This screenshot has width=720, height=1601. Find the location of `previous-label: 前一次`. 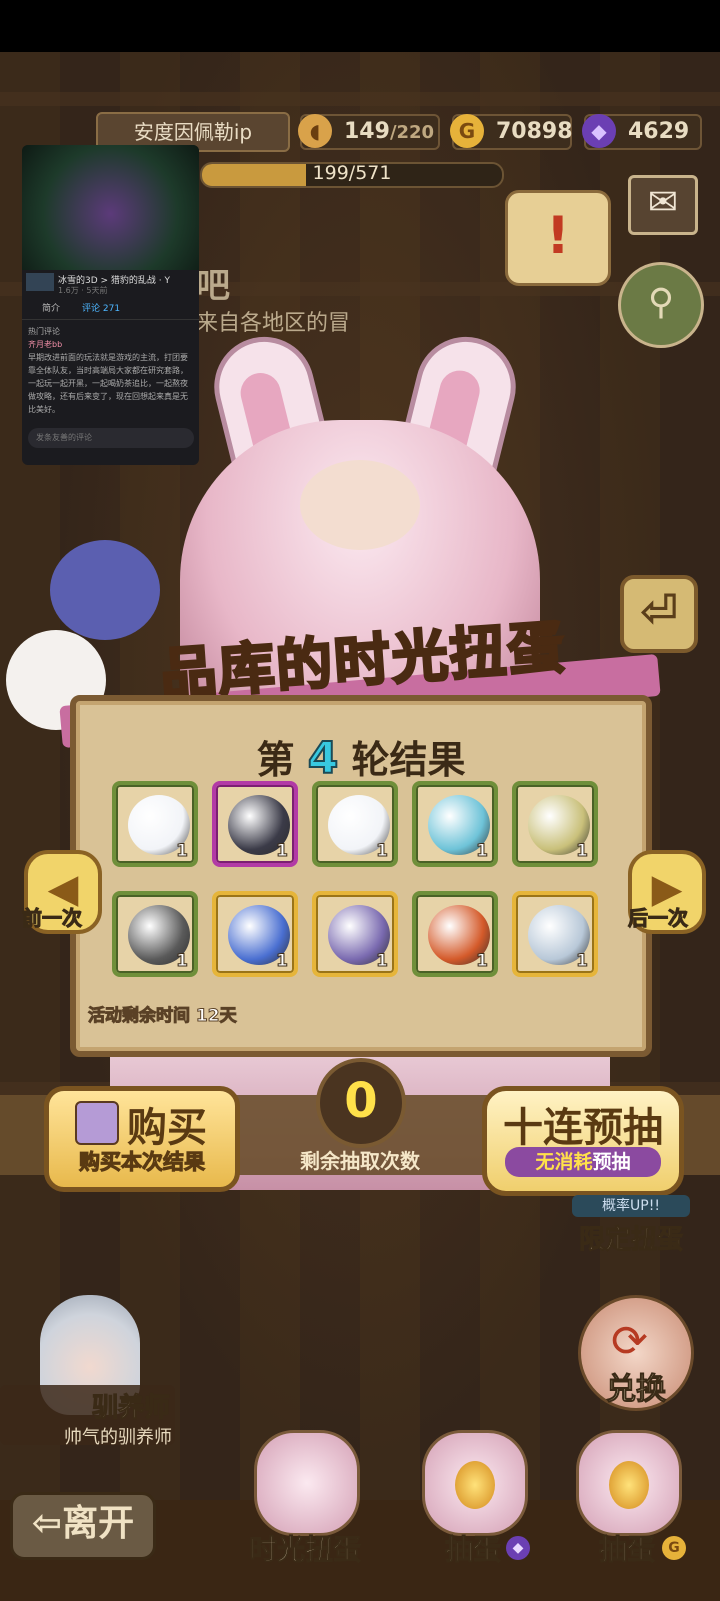

previous-label: 前一次 is located at coordinates (52, 918).